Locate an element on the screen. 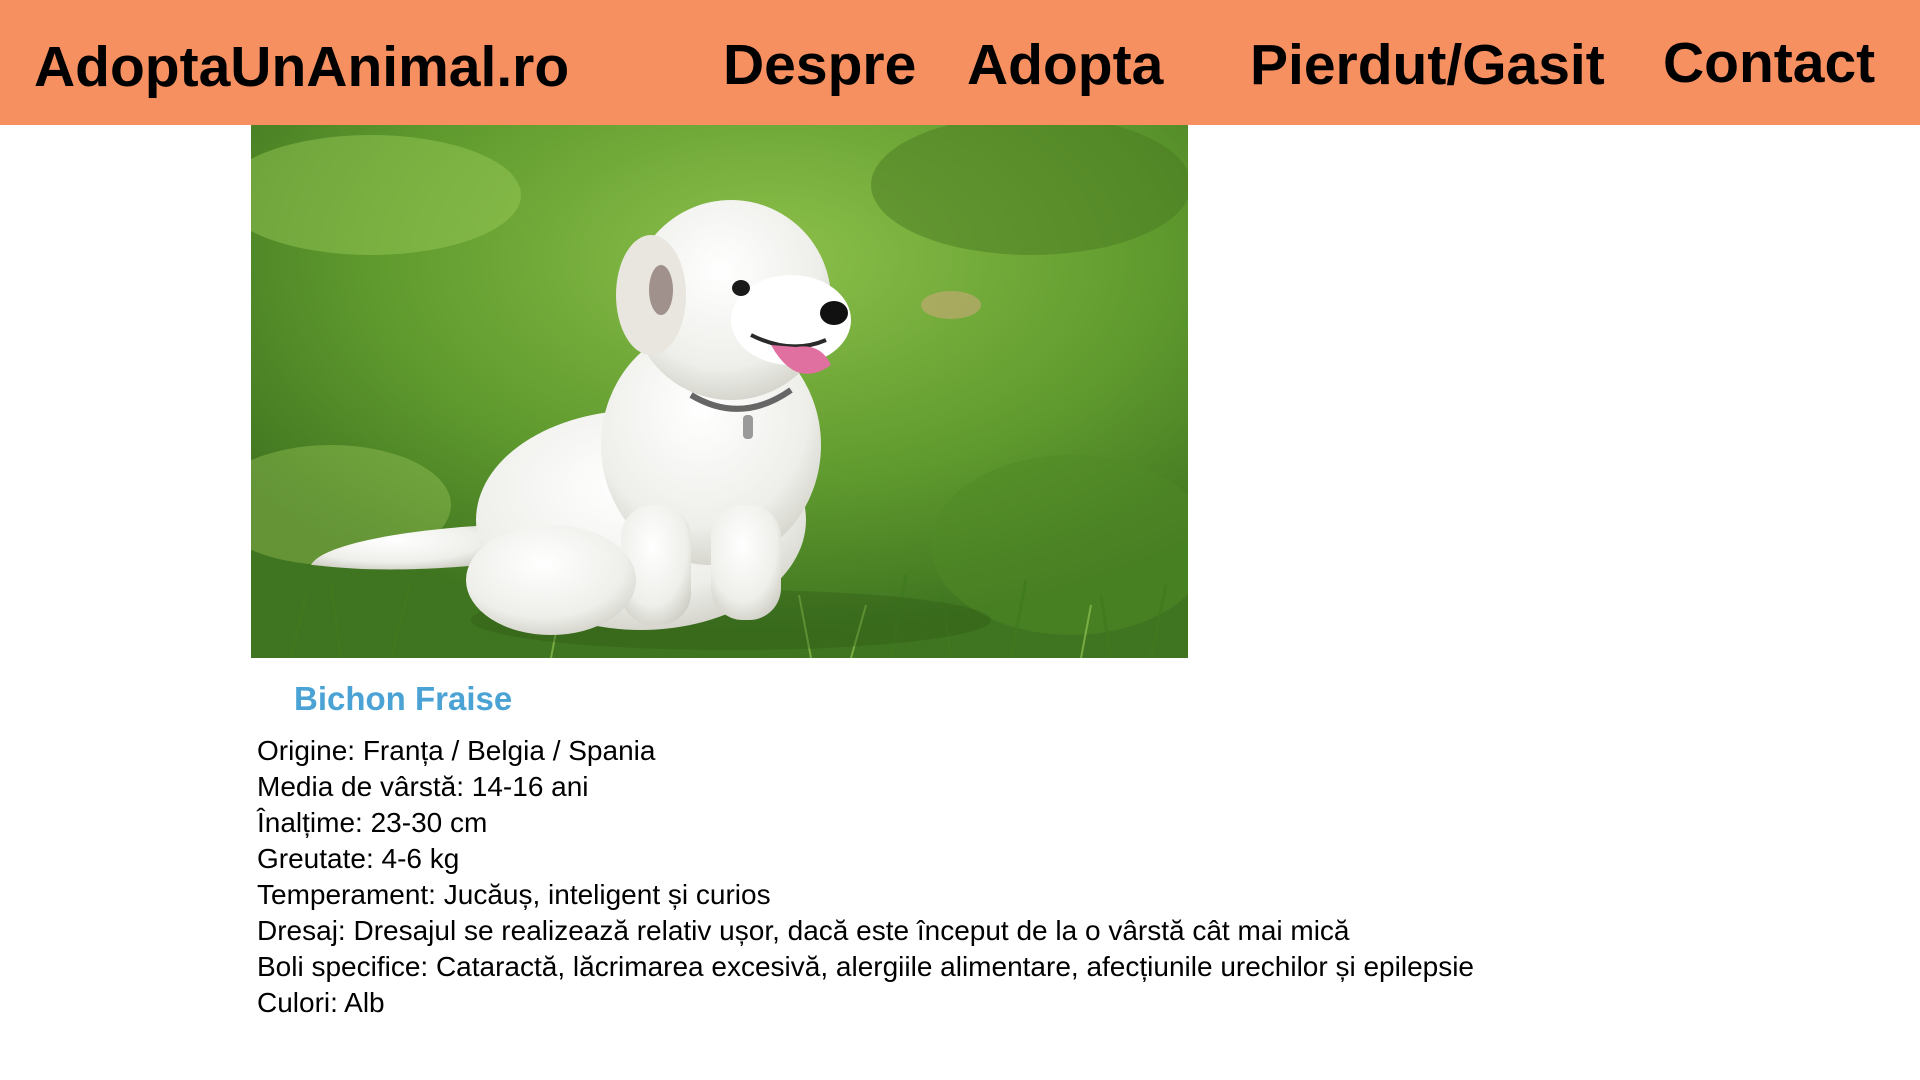 The width and height of the screenshot is (1920, 1080). detail-inaltime: Înalțime: 23-30 cm is located at coordinates (372, 822).